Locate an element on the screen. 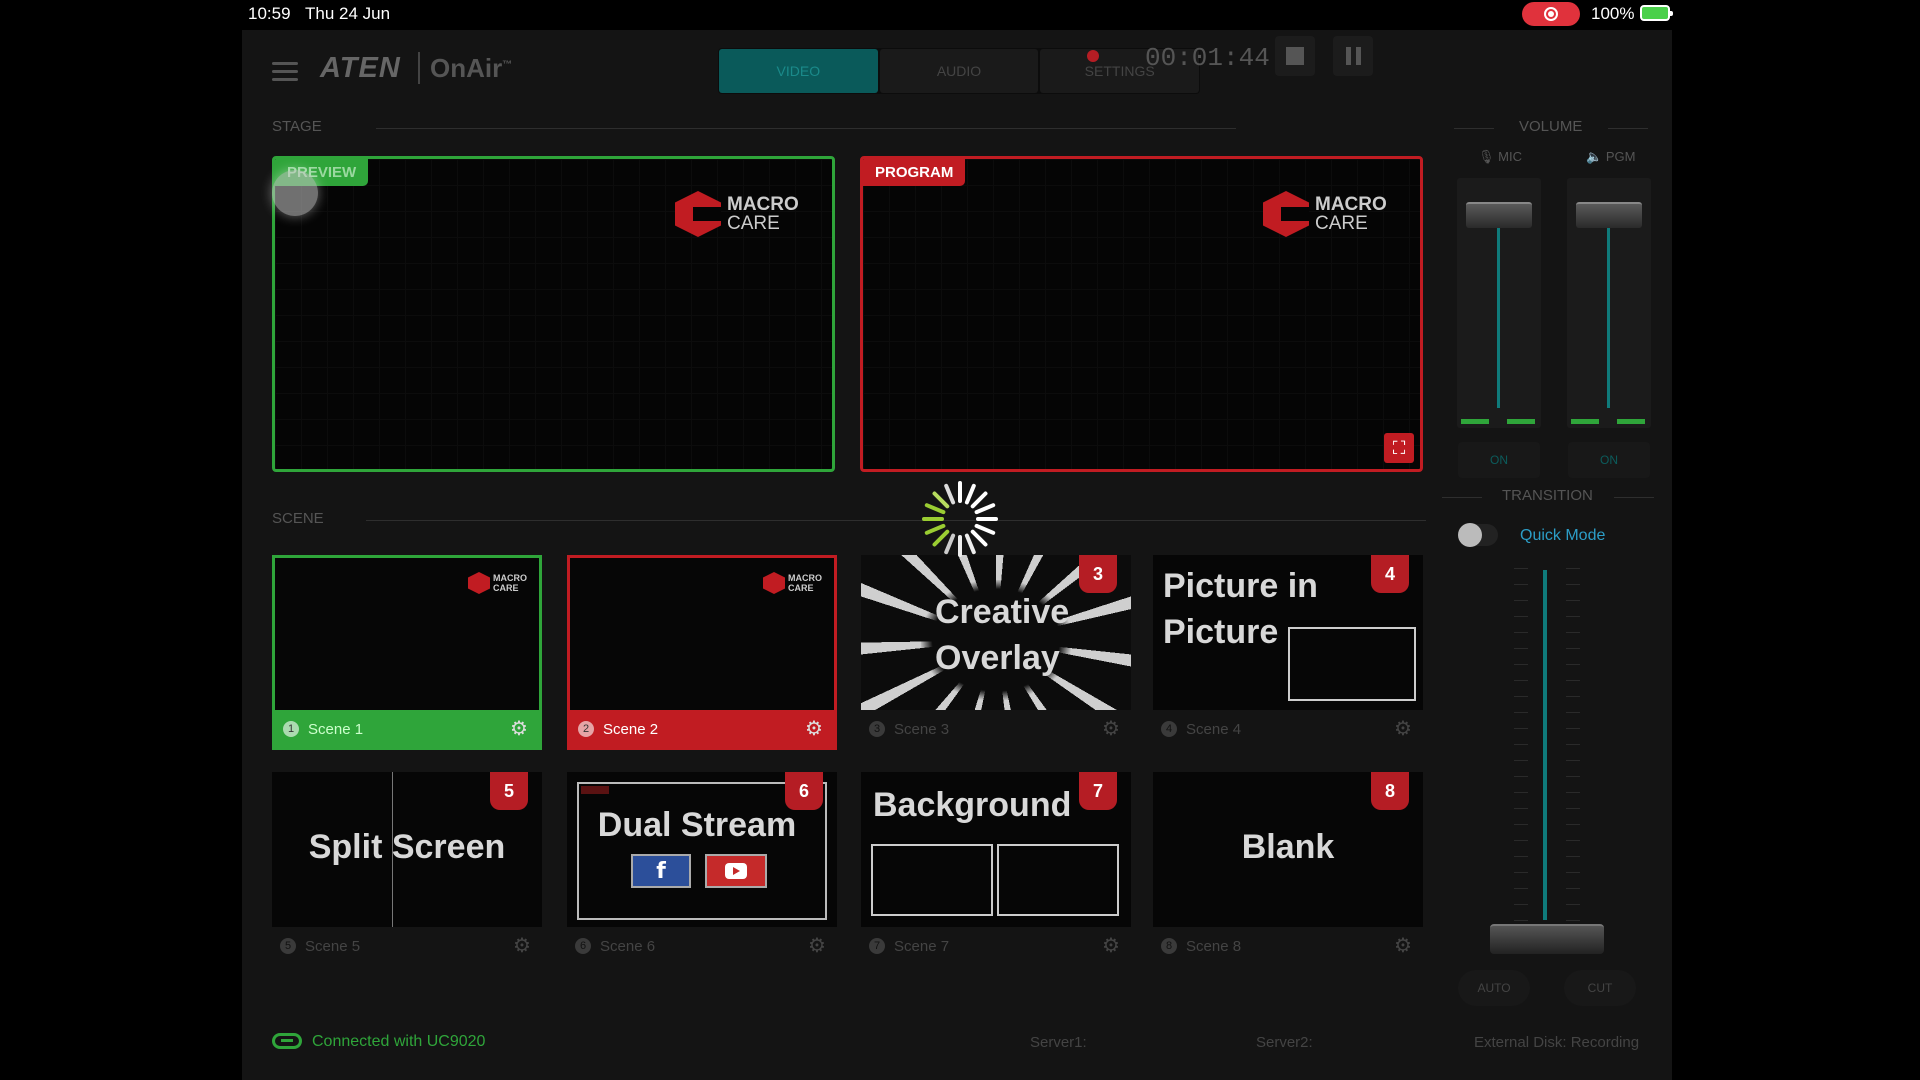 This screenshot has width=1920, height=1080. main-tabs: VIDEO AUDIO SETTINGS is located at coordinates (959, 71).